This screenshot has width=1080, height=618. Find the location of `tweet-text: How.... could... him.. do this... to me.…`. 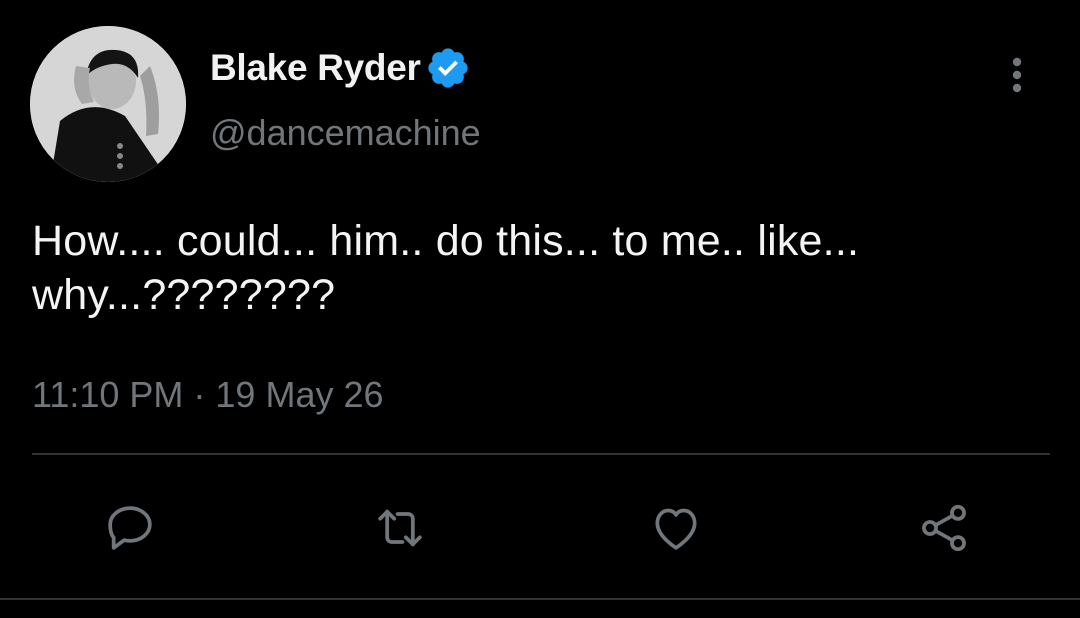

tweet-text: How.... could... him.. do this... to me.… is located at coordinates (446, 268).